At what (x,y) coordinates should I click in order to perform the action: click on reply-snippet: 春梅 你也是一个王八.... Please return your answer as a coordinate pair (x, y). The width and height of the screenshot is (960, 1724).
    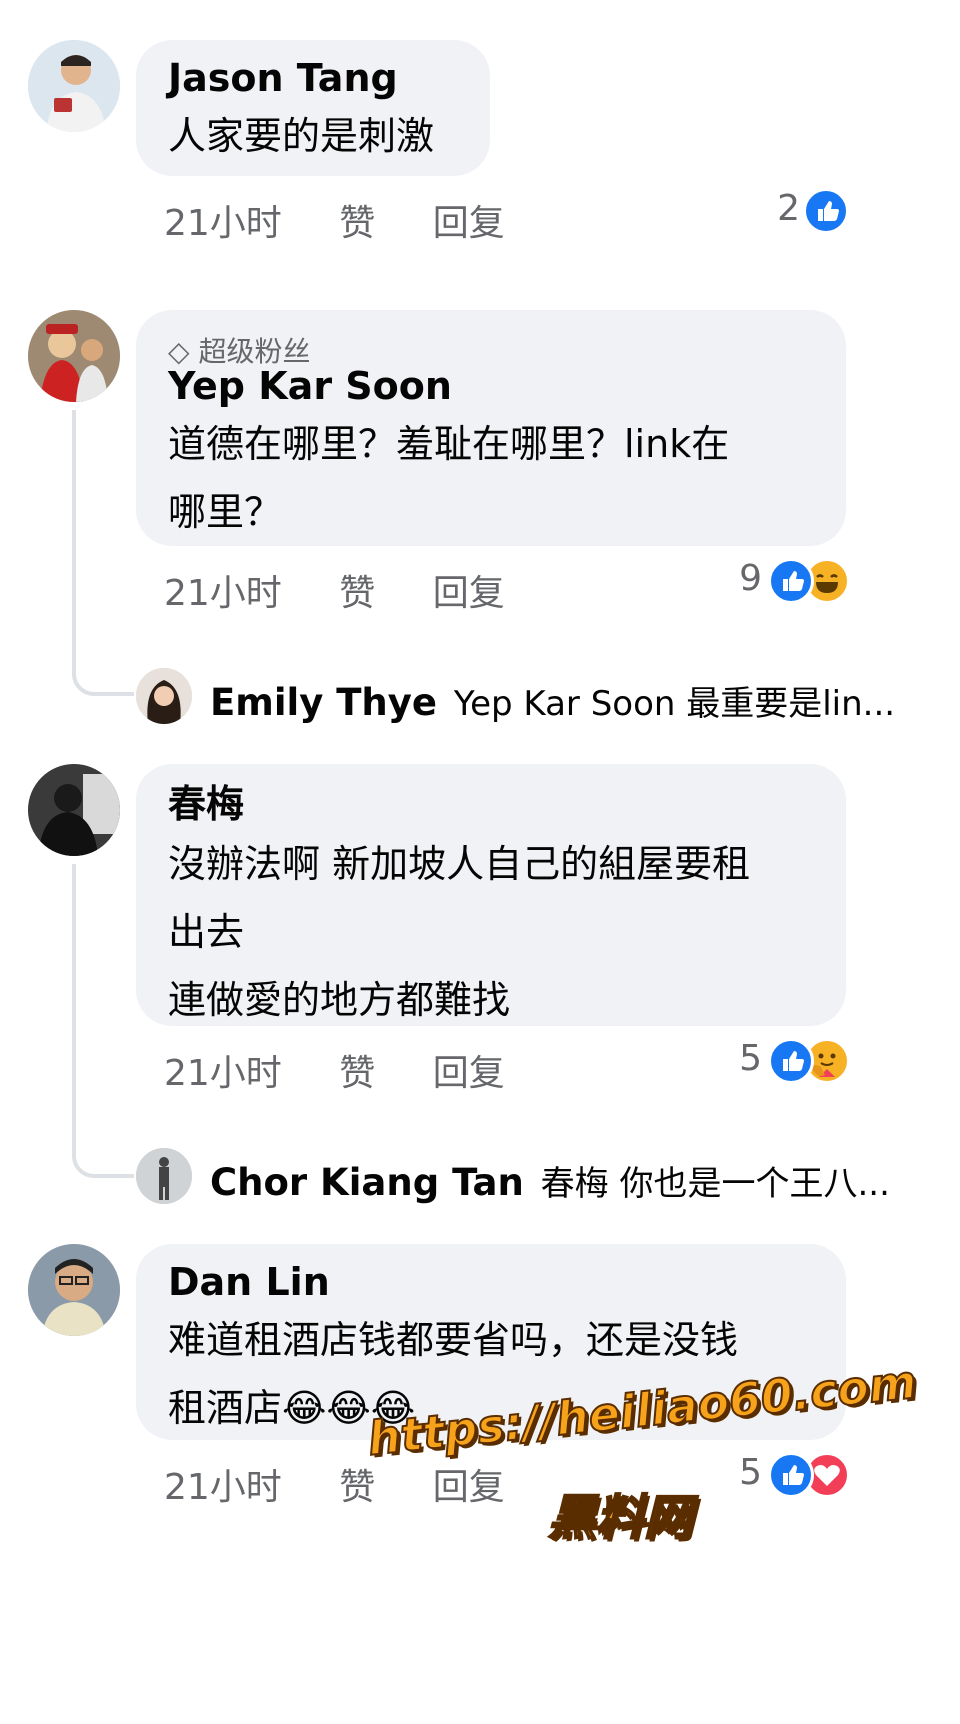
    Looking at the image, I should click on (715, 1184).